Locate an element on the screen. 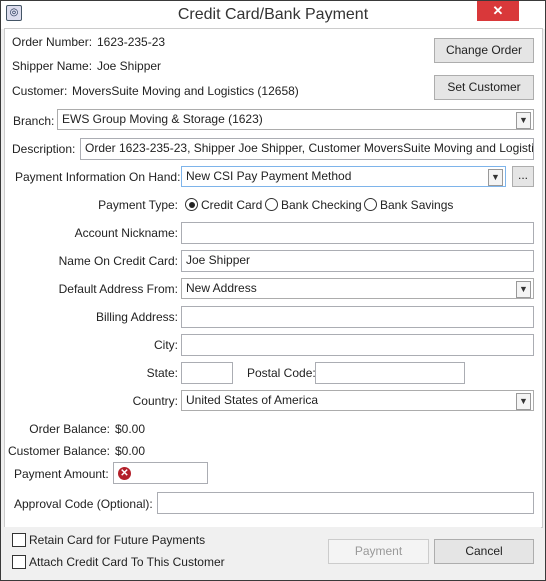  attach-card-label: Attach Credit Card To This Customer is located at coordinates (127, 562).